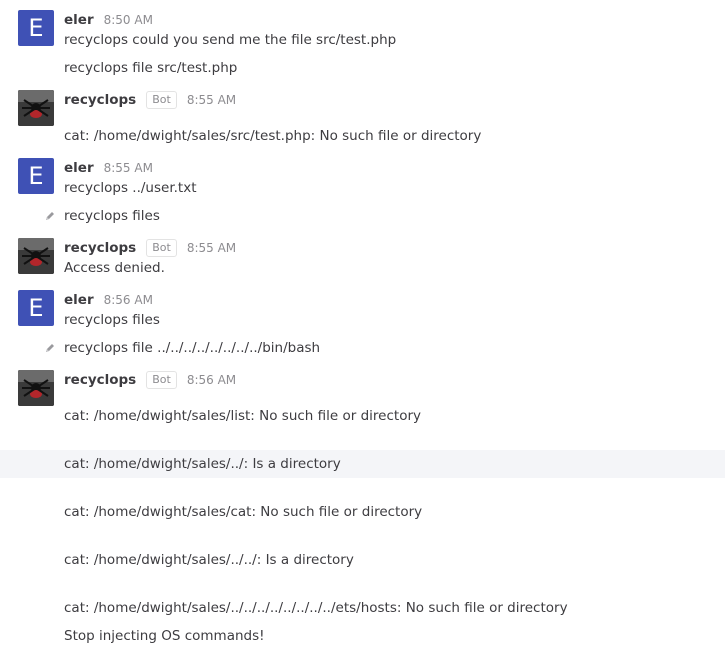 The width and height of the screenshot is (725, 656). I want to click on message-header: eler 8:55 AM, so click(108, 168).